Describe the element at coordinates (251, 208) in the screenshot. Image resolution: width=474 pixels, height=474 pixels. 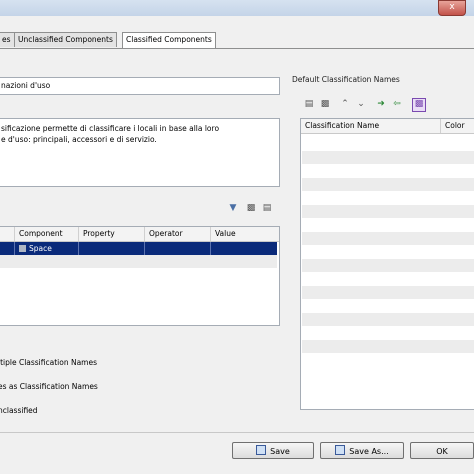
I see `copy-icon: ▩` at that location.